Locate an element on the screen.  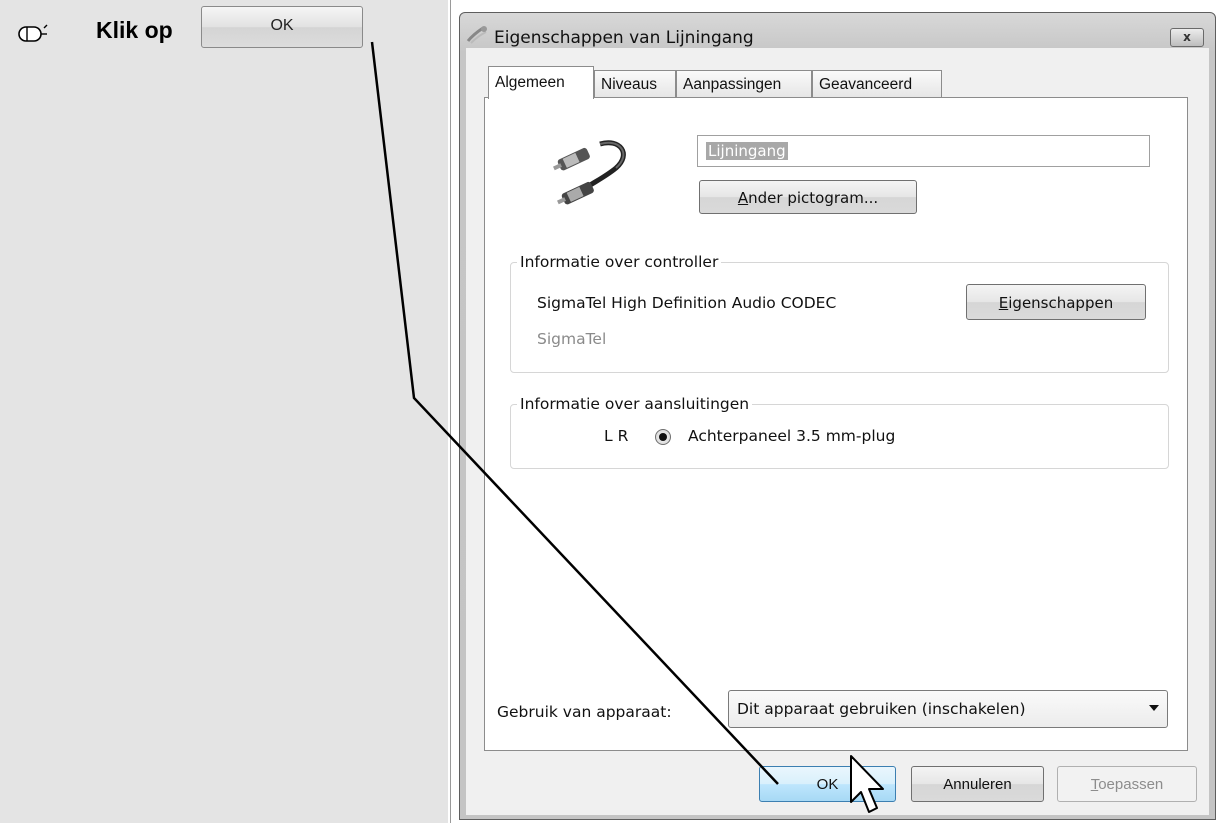
instruction-ok-button-image: OK is located at coordinates (282, 27).